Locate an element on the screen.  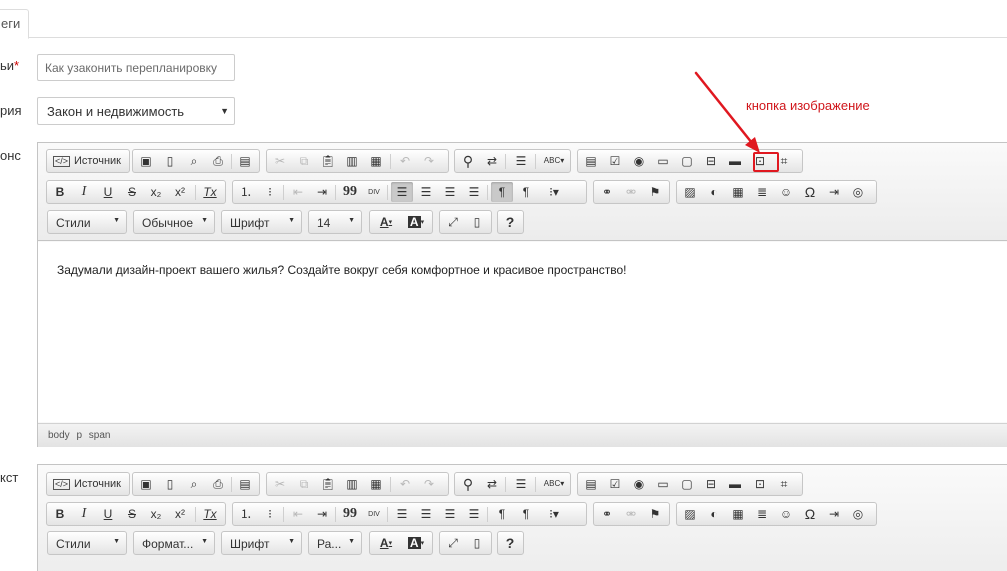
styles-dropdown: Стили ▼ is located at coordinates (87, 222).